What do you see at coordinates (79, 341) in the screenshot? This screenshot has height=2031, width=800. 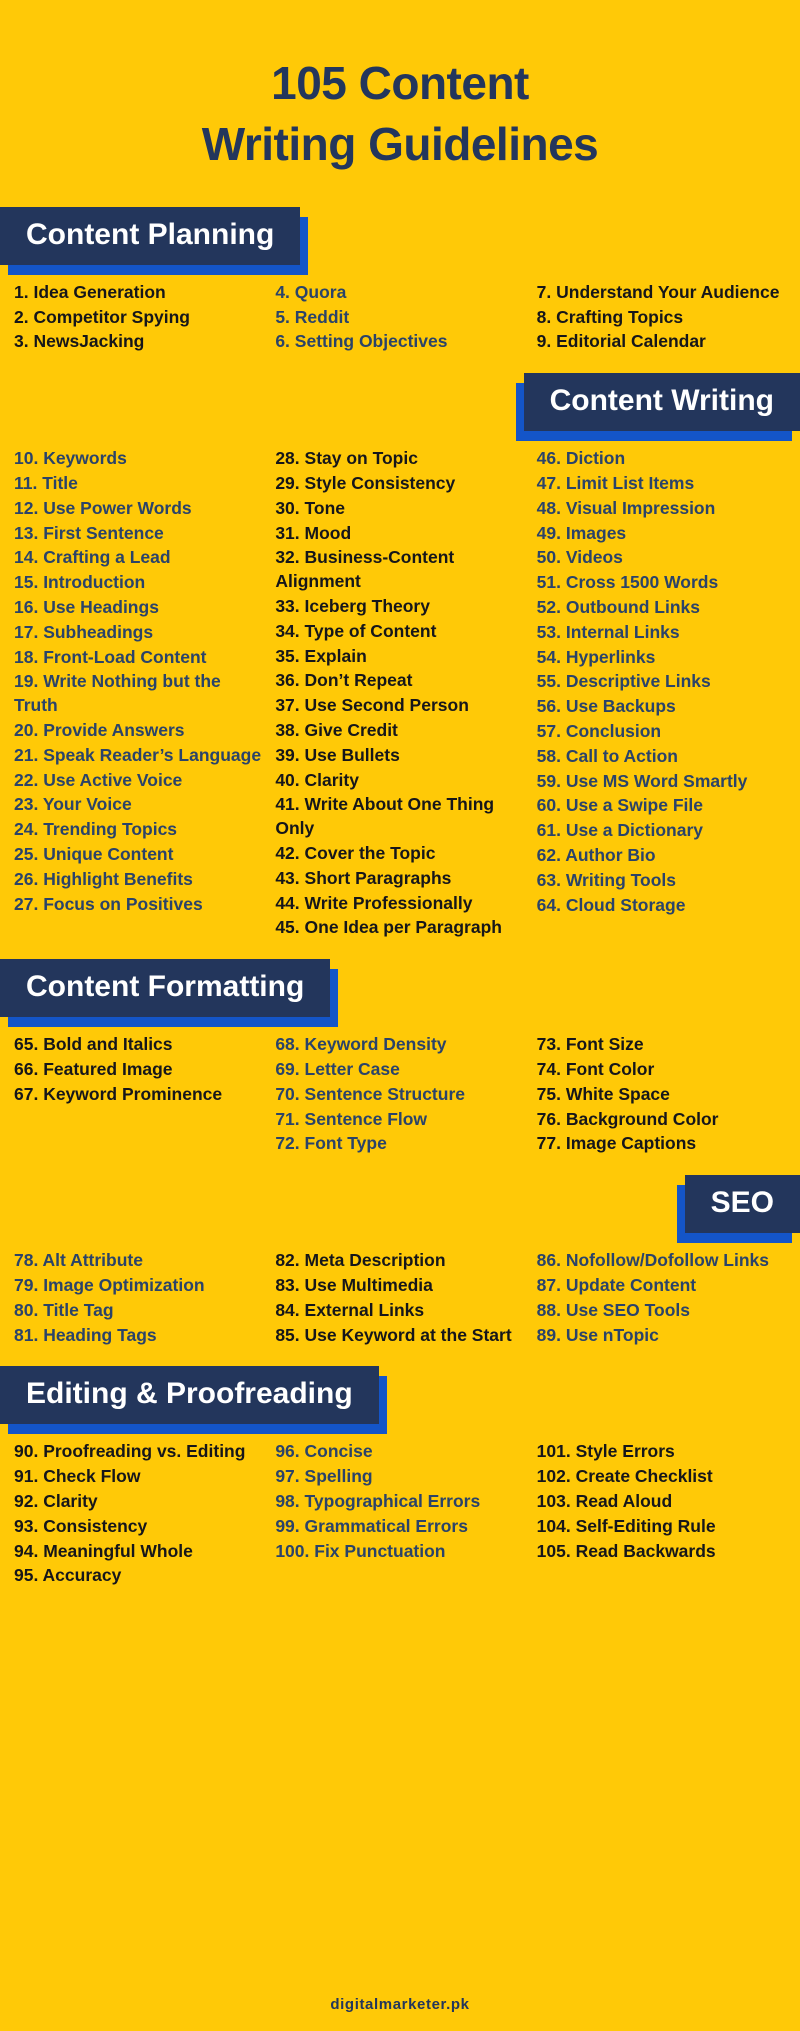 I see `guideline-item: 3. NewsJacking` at bounding box center [79, 341].